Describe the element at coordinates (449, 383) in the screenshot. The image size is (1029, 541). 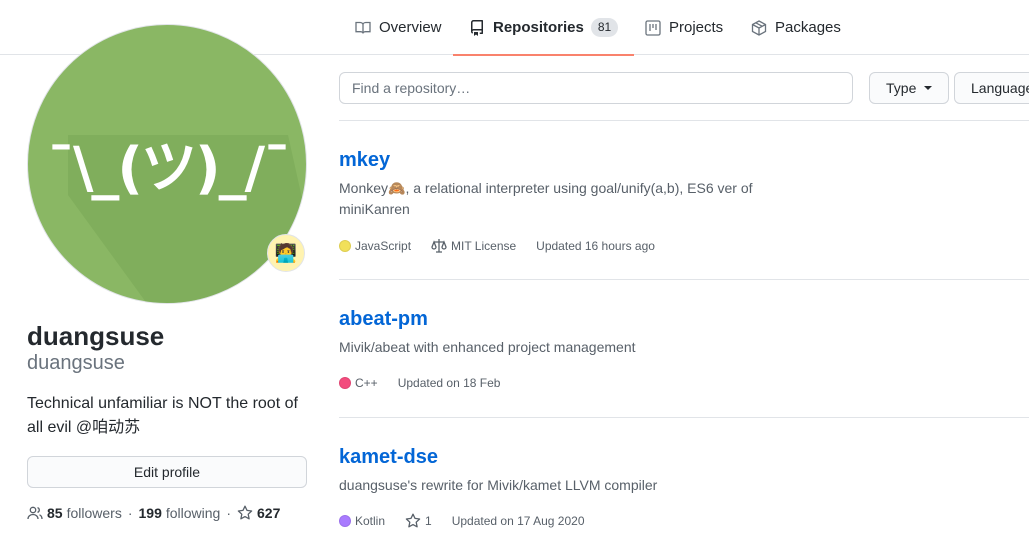
I see `repo-updated: Updated on 18 Feb` at that location.